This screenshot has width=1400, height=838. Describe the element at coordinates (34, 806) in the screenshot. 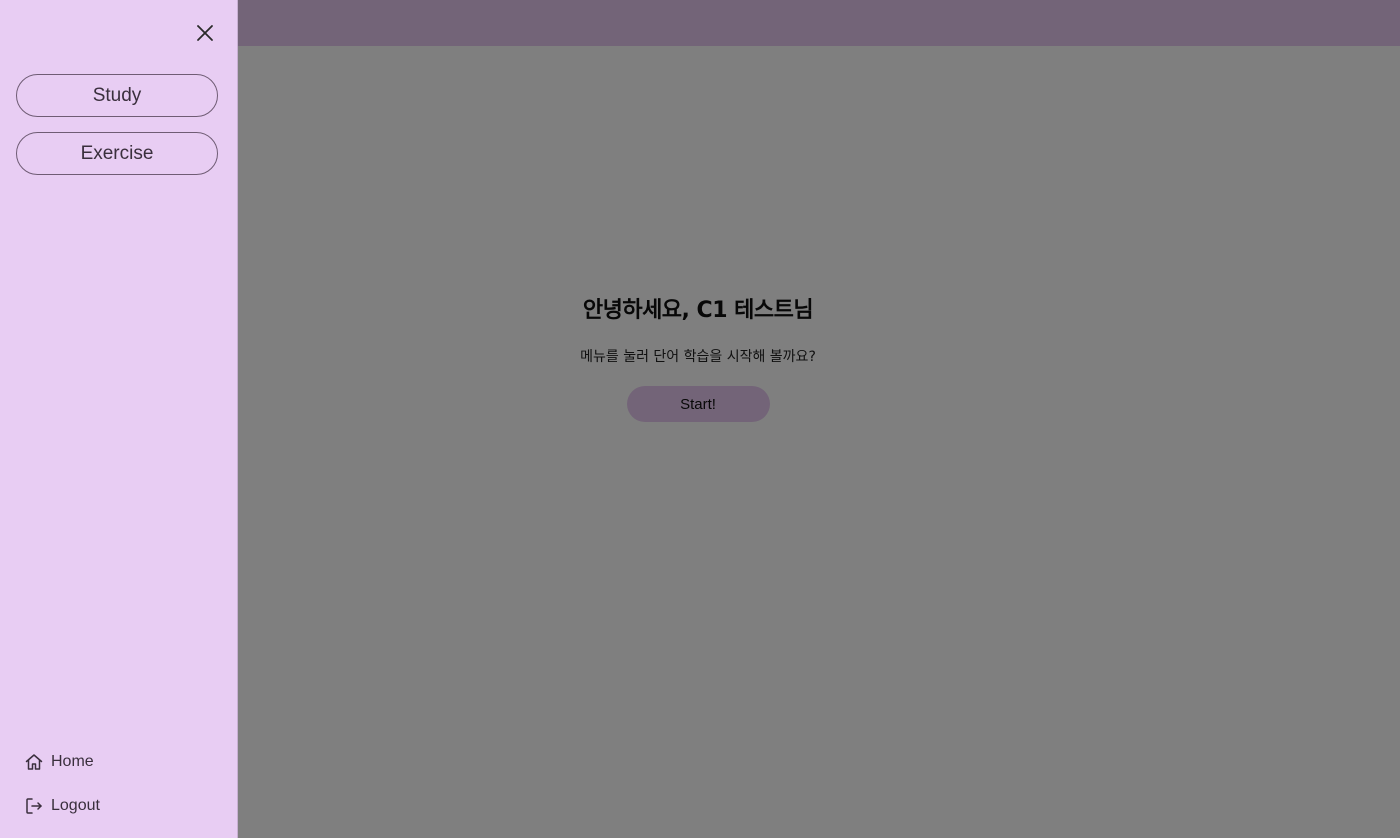

I see `logout-icon` at that location.